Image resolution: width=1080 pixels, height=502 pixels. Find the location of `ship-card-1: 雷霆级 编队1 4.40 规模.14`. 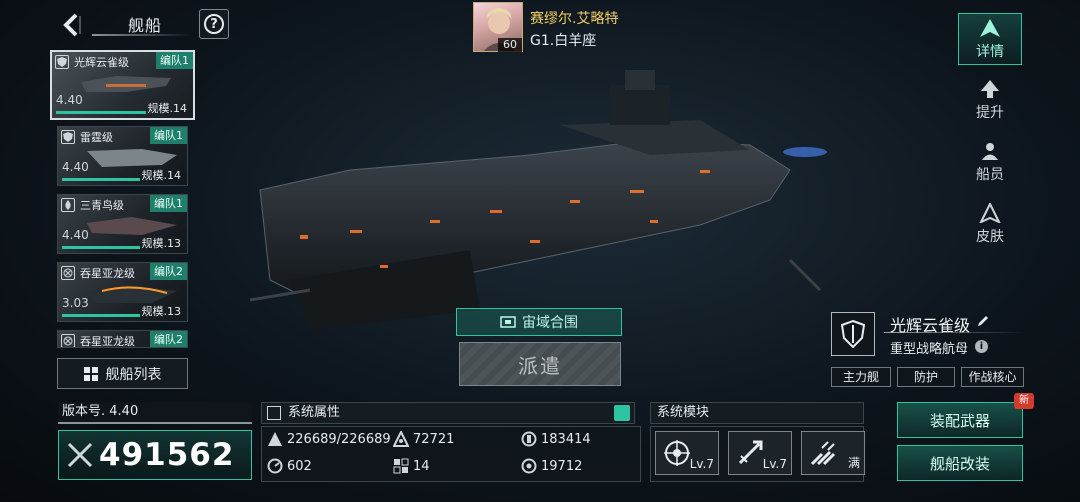

ship-card-1: 雷霆级 编队1 4.40 规模.14 is located at coordinates (122, 156).